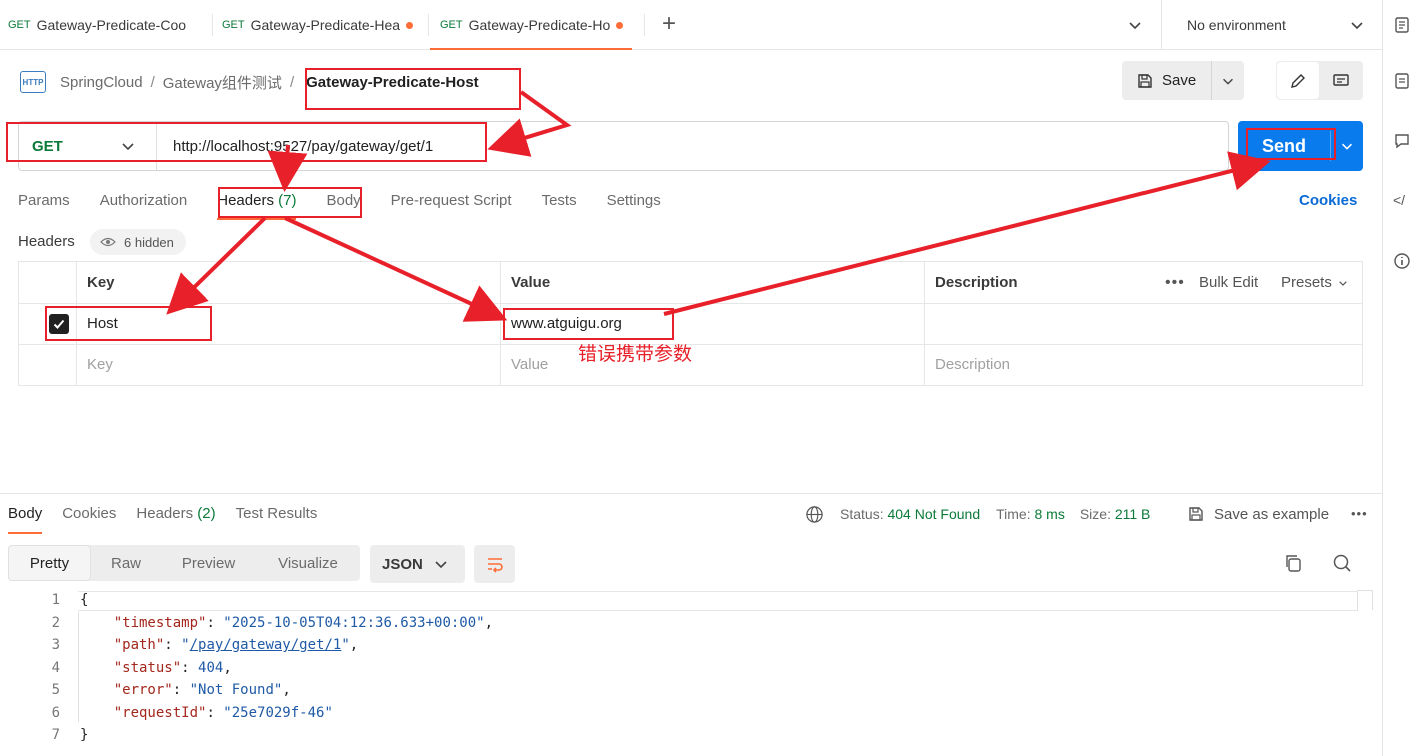 The image size is (1418, 756). Describe the element at coordinates (967, 233) in the screenshot. I see `arrow-value-to-send` at that location.